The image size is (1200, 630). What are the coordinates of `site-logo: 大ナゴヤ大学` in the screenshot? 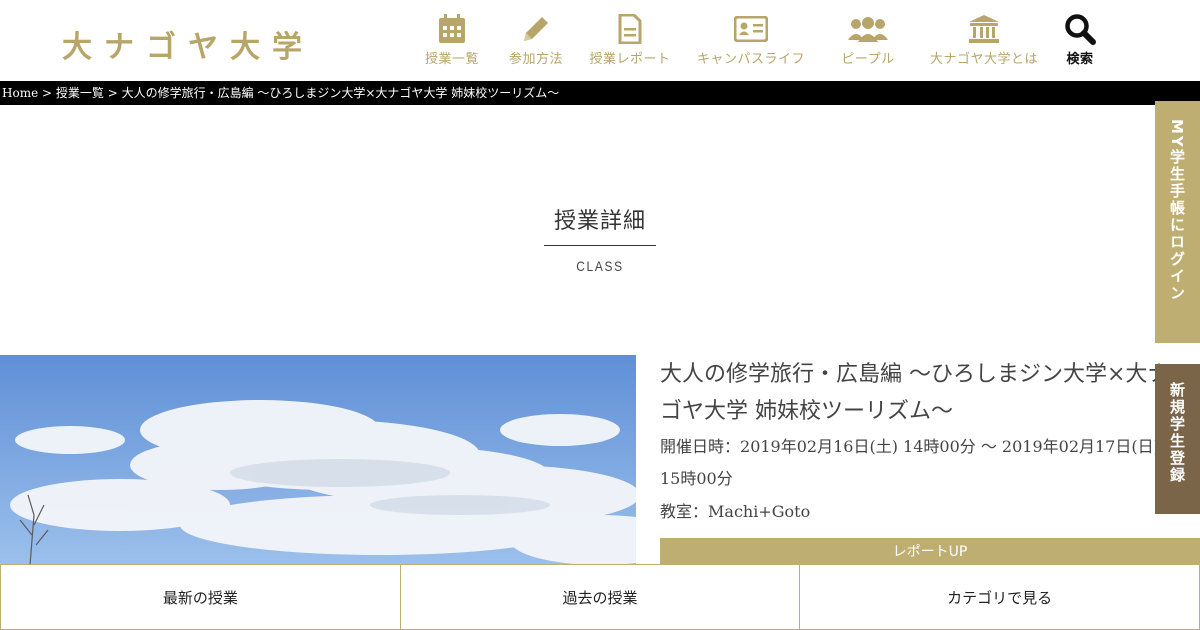 It's located at (188, 44).